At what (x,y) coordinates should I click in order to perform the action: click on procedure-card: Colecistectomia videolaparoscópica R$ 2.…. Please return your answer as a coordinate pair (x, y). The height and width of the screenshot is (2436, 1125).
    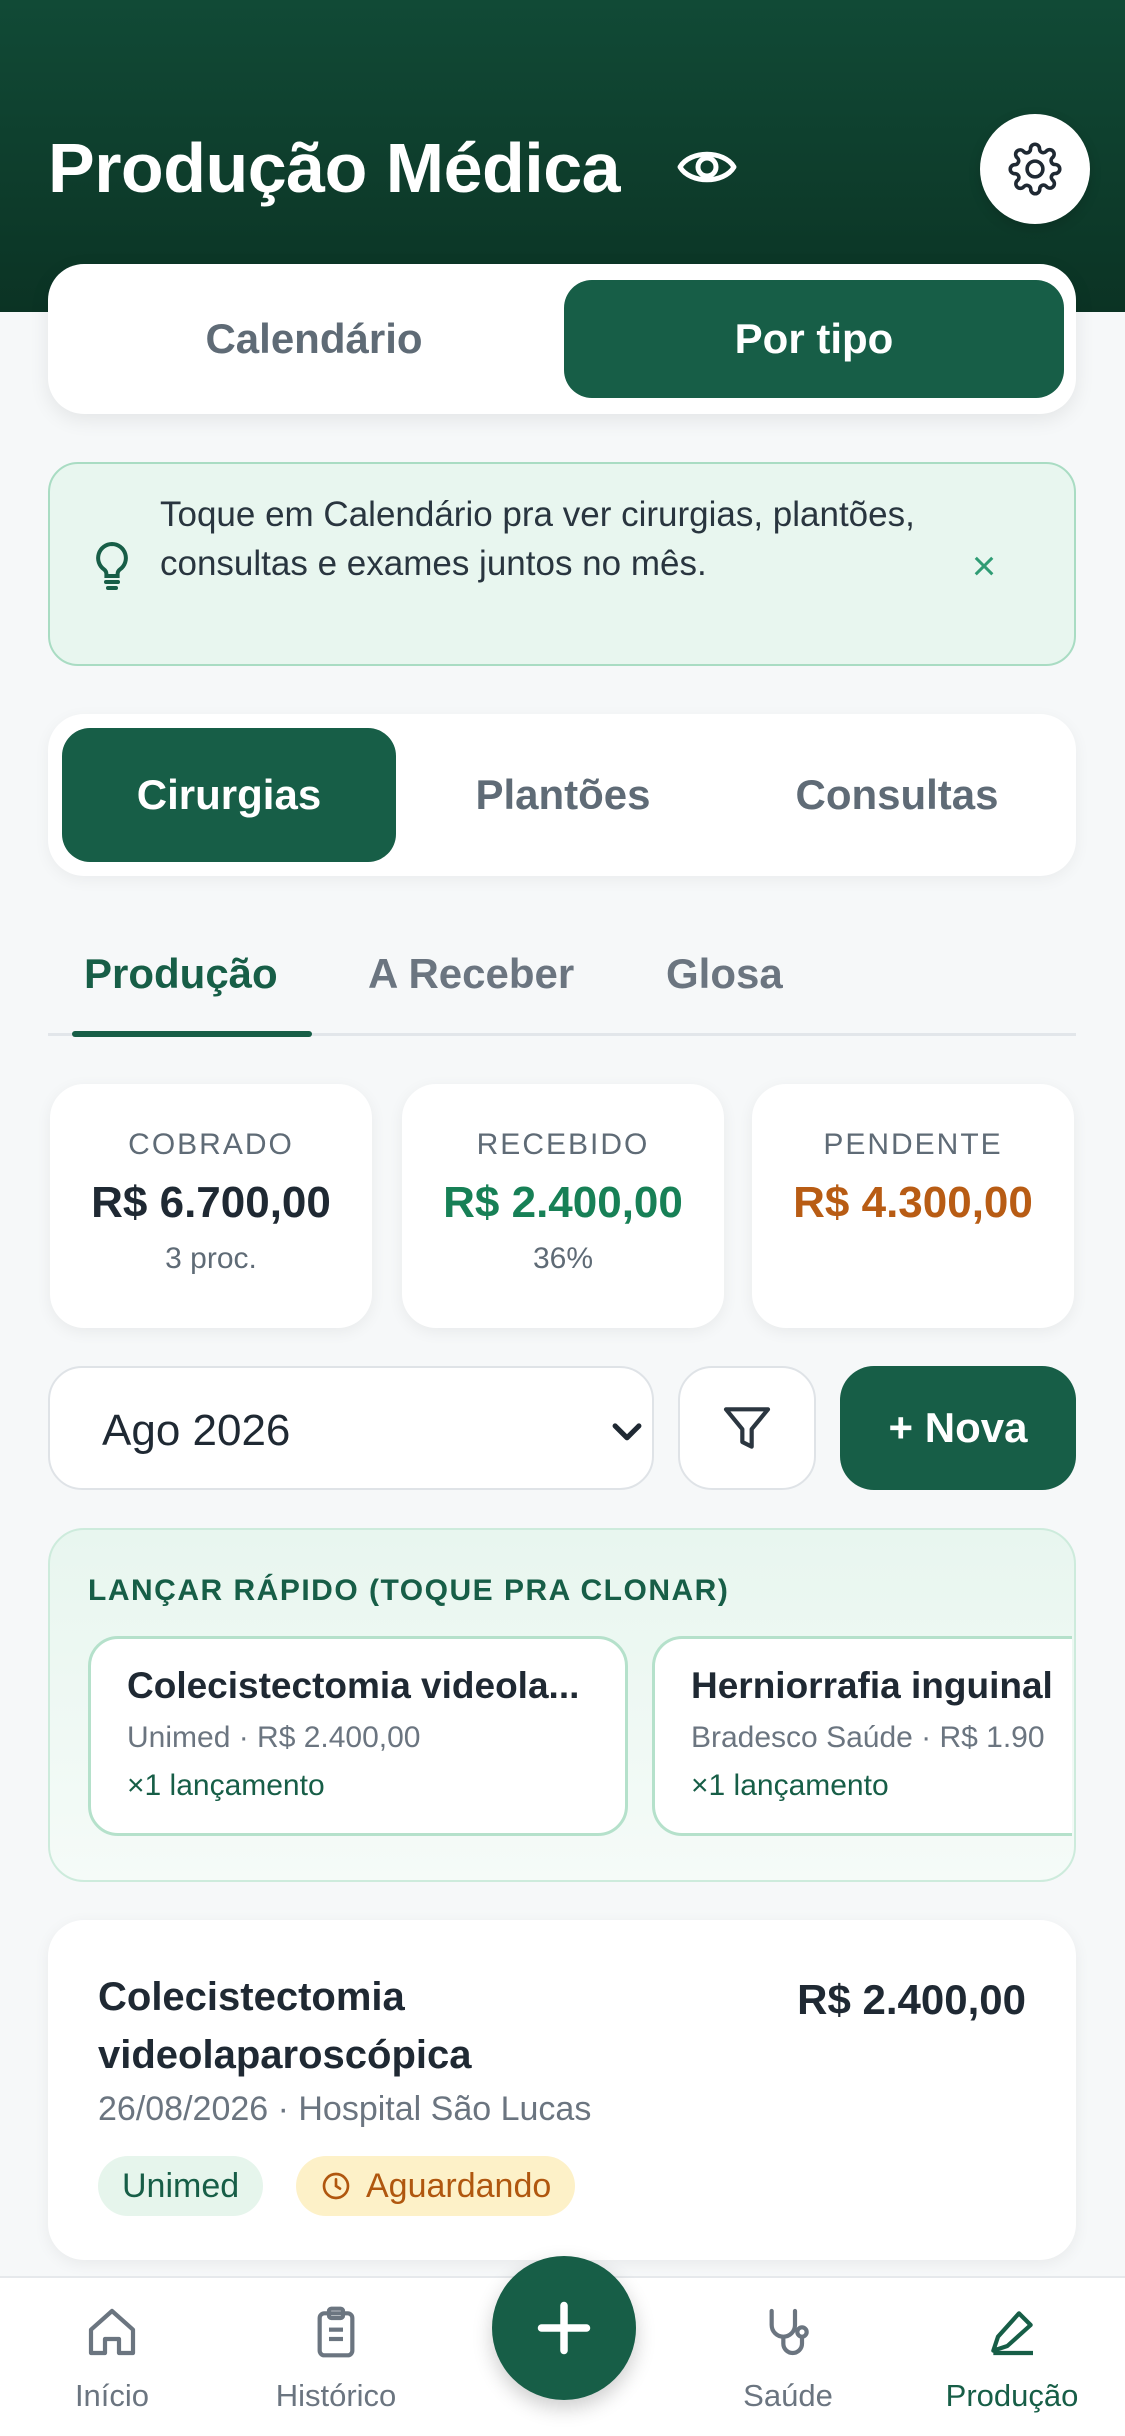
    Looking at the image, I should click on (562, 2090).